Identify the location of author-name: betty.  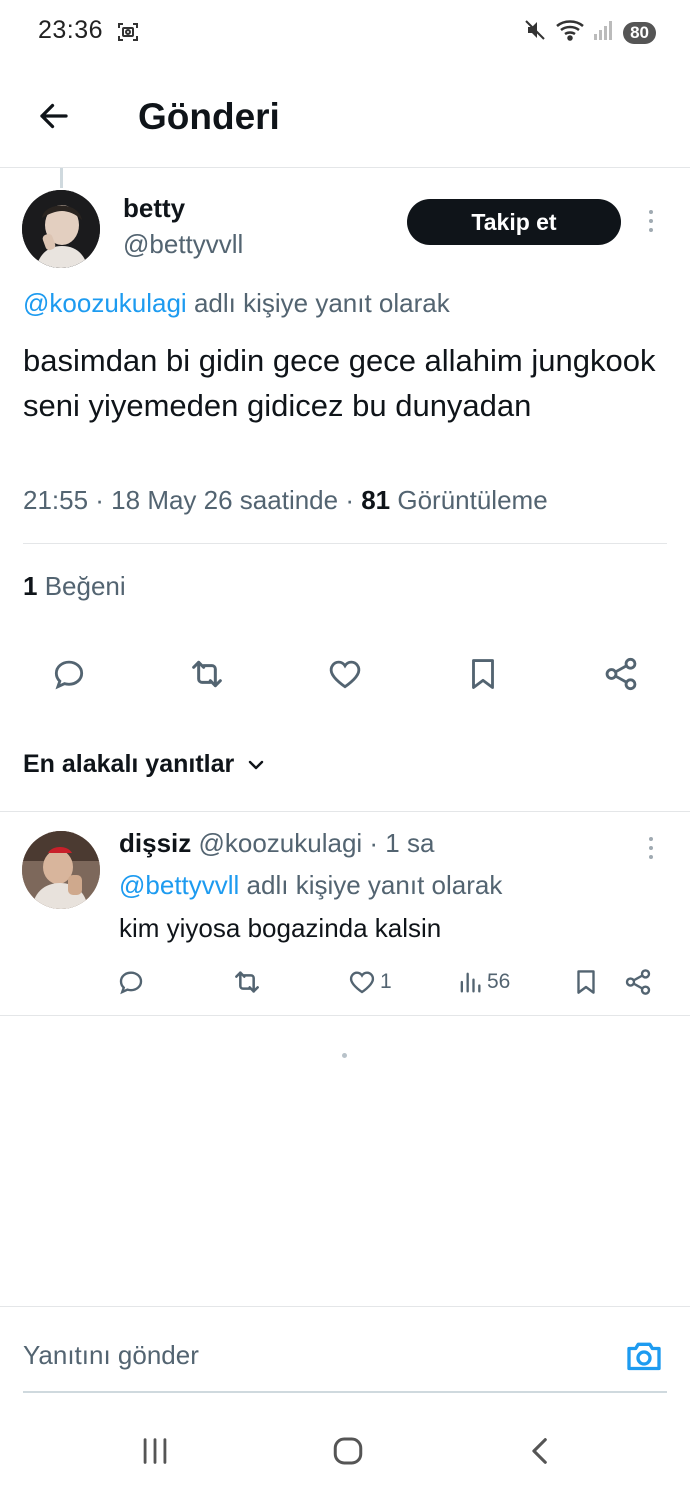
(154, 208).